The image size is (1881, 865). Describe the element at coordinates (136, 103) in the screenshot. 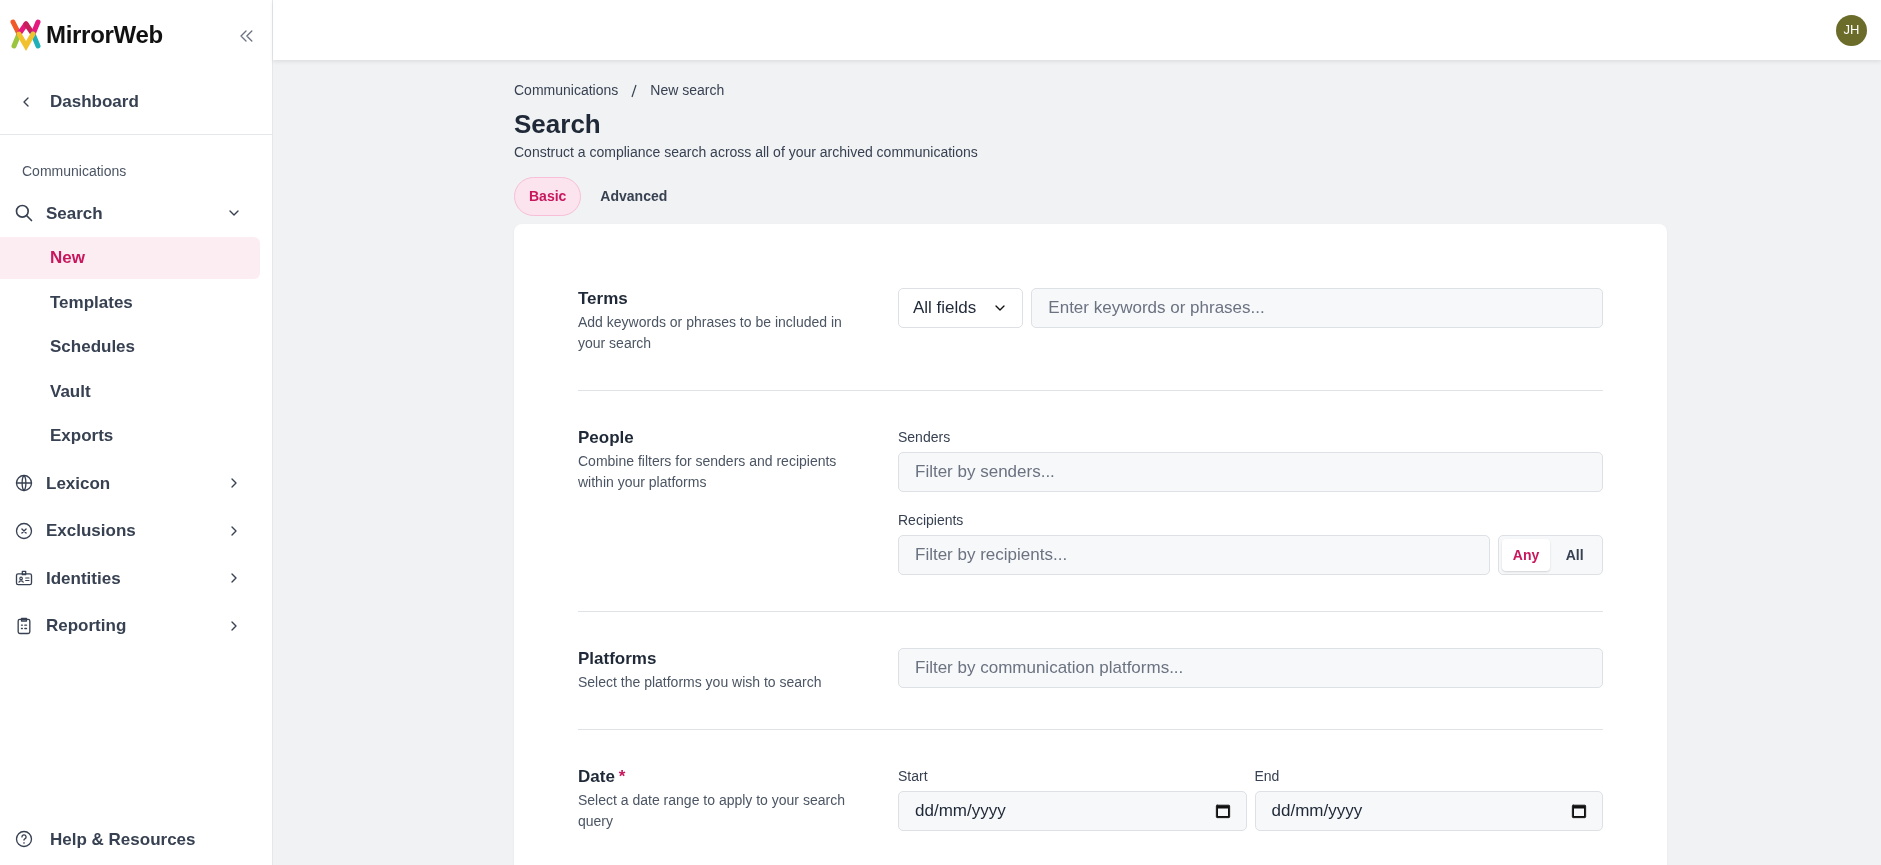

I see `dashboard-link: Dashboard` at that location.